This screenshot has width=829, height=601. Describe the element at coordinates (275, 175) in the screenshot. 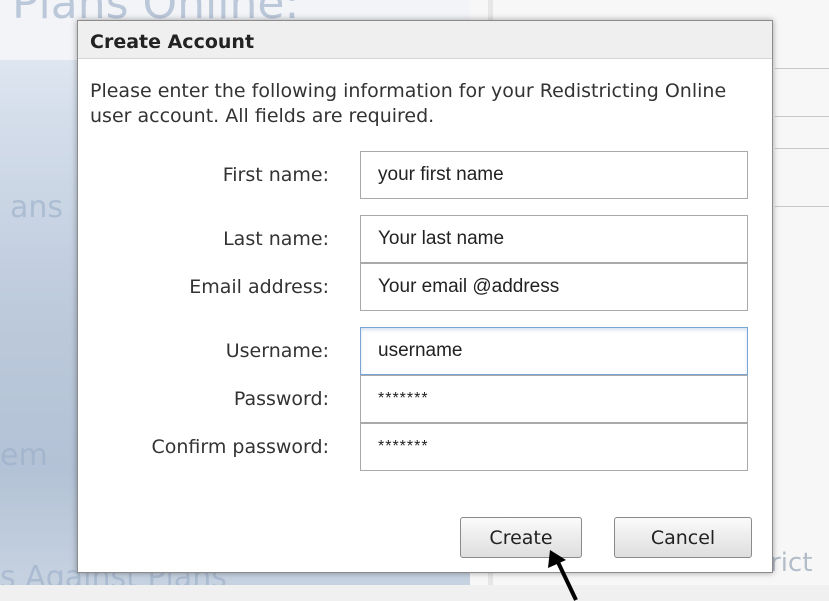

I see `first-name-label: First name:` at that location.